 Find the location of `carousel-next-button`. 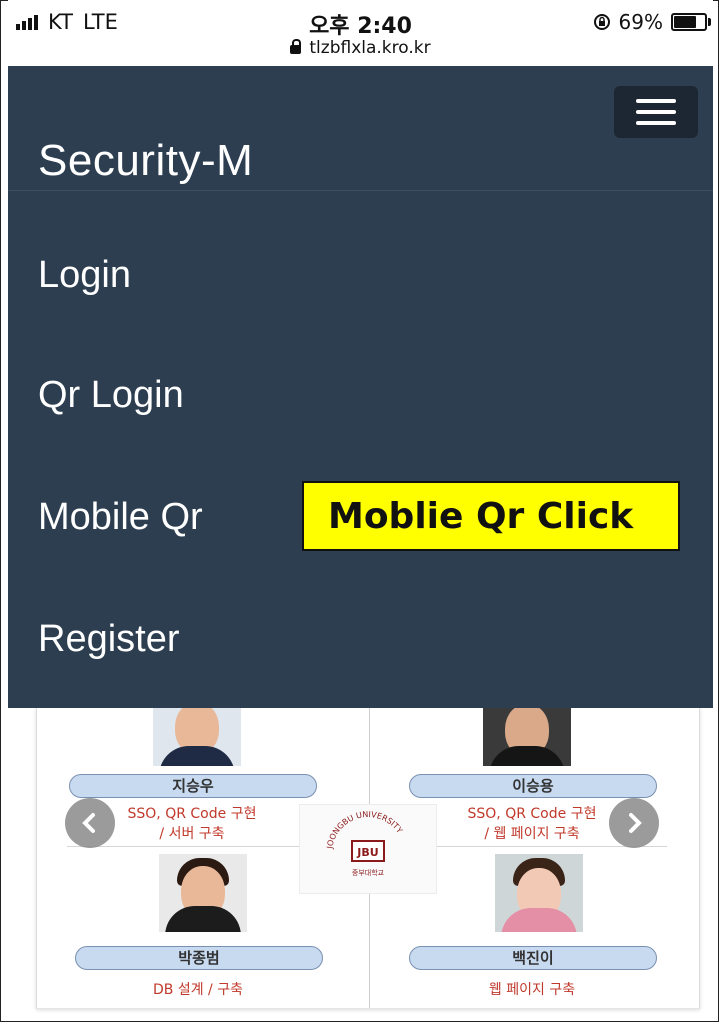

carousel-next-button is located at coordinates (634, 823).